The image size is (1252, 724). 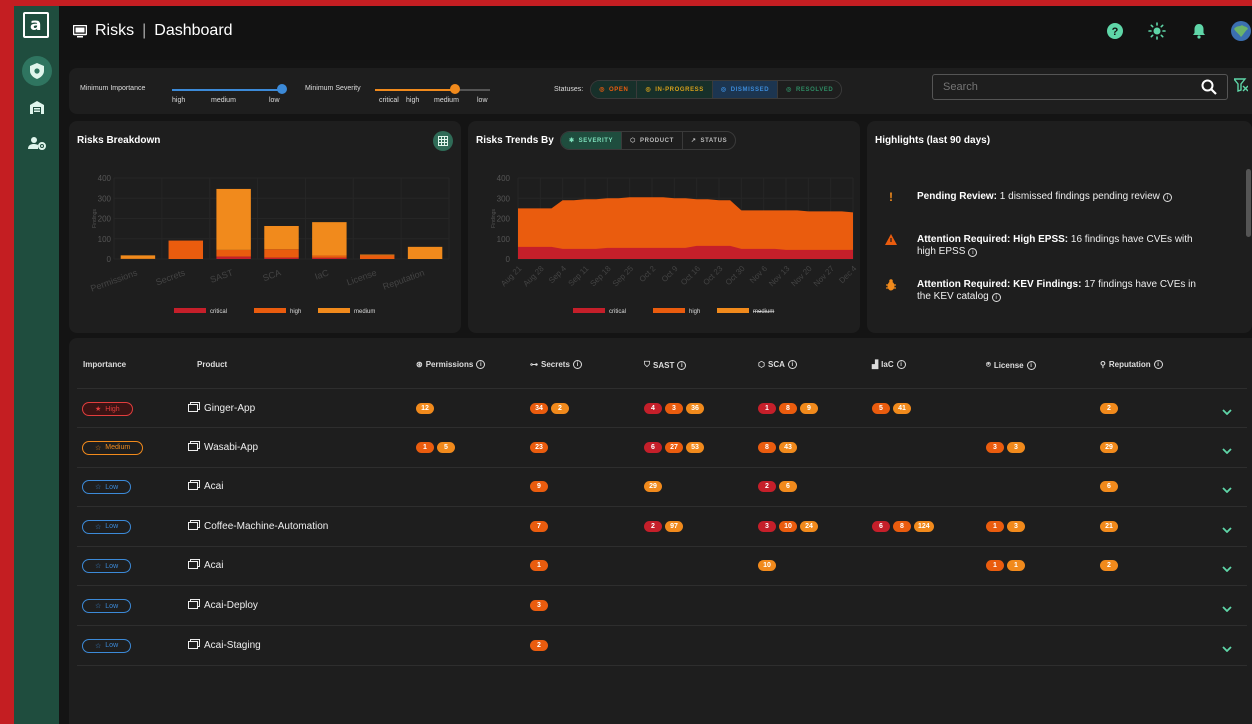 I want to click on medium-count-badge: 3, so click(x=1016, y=447).